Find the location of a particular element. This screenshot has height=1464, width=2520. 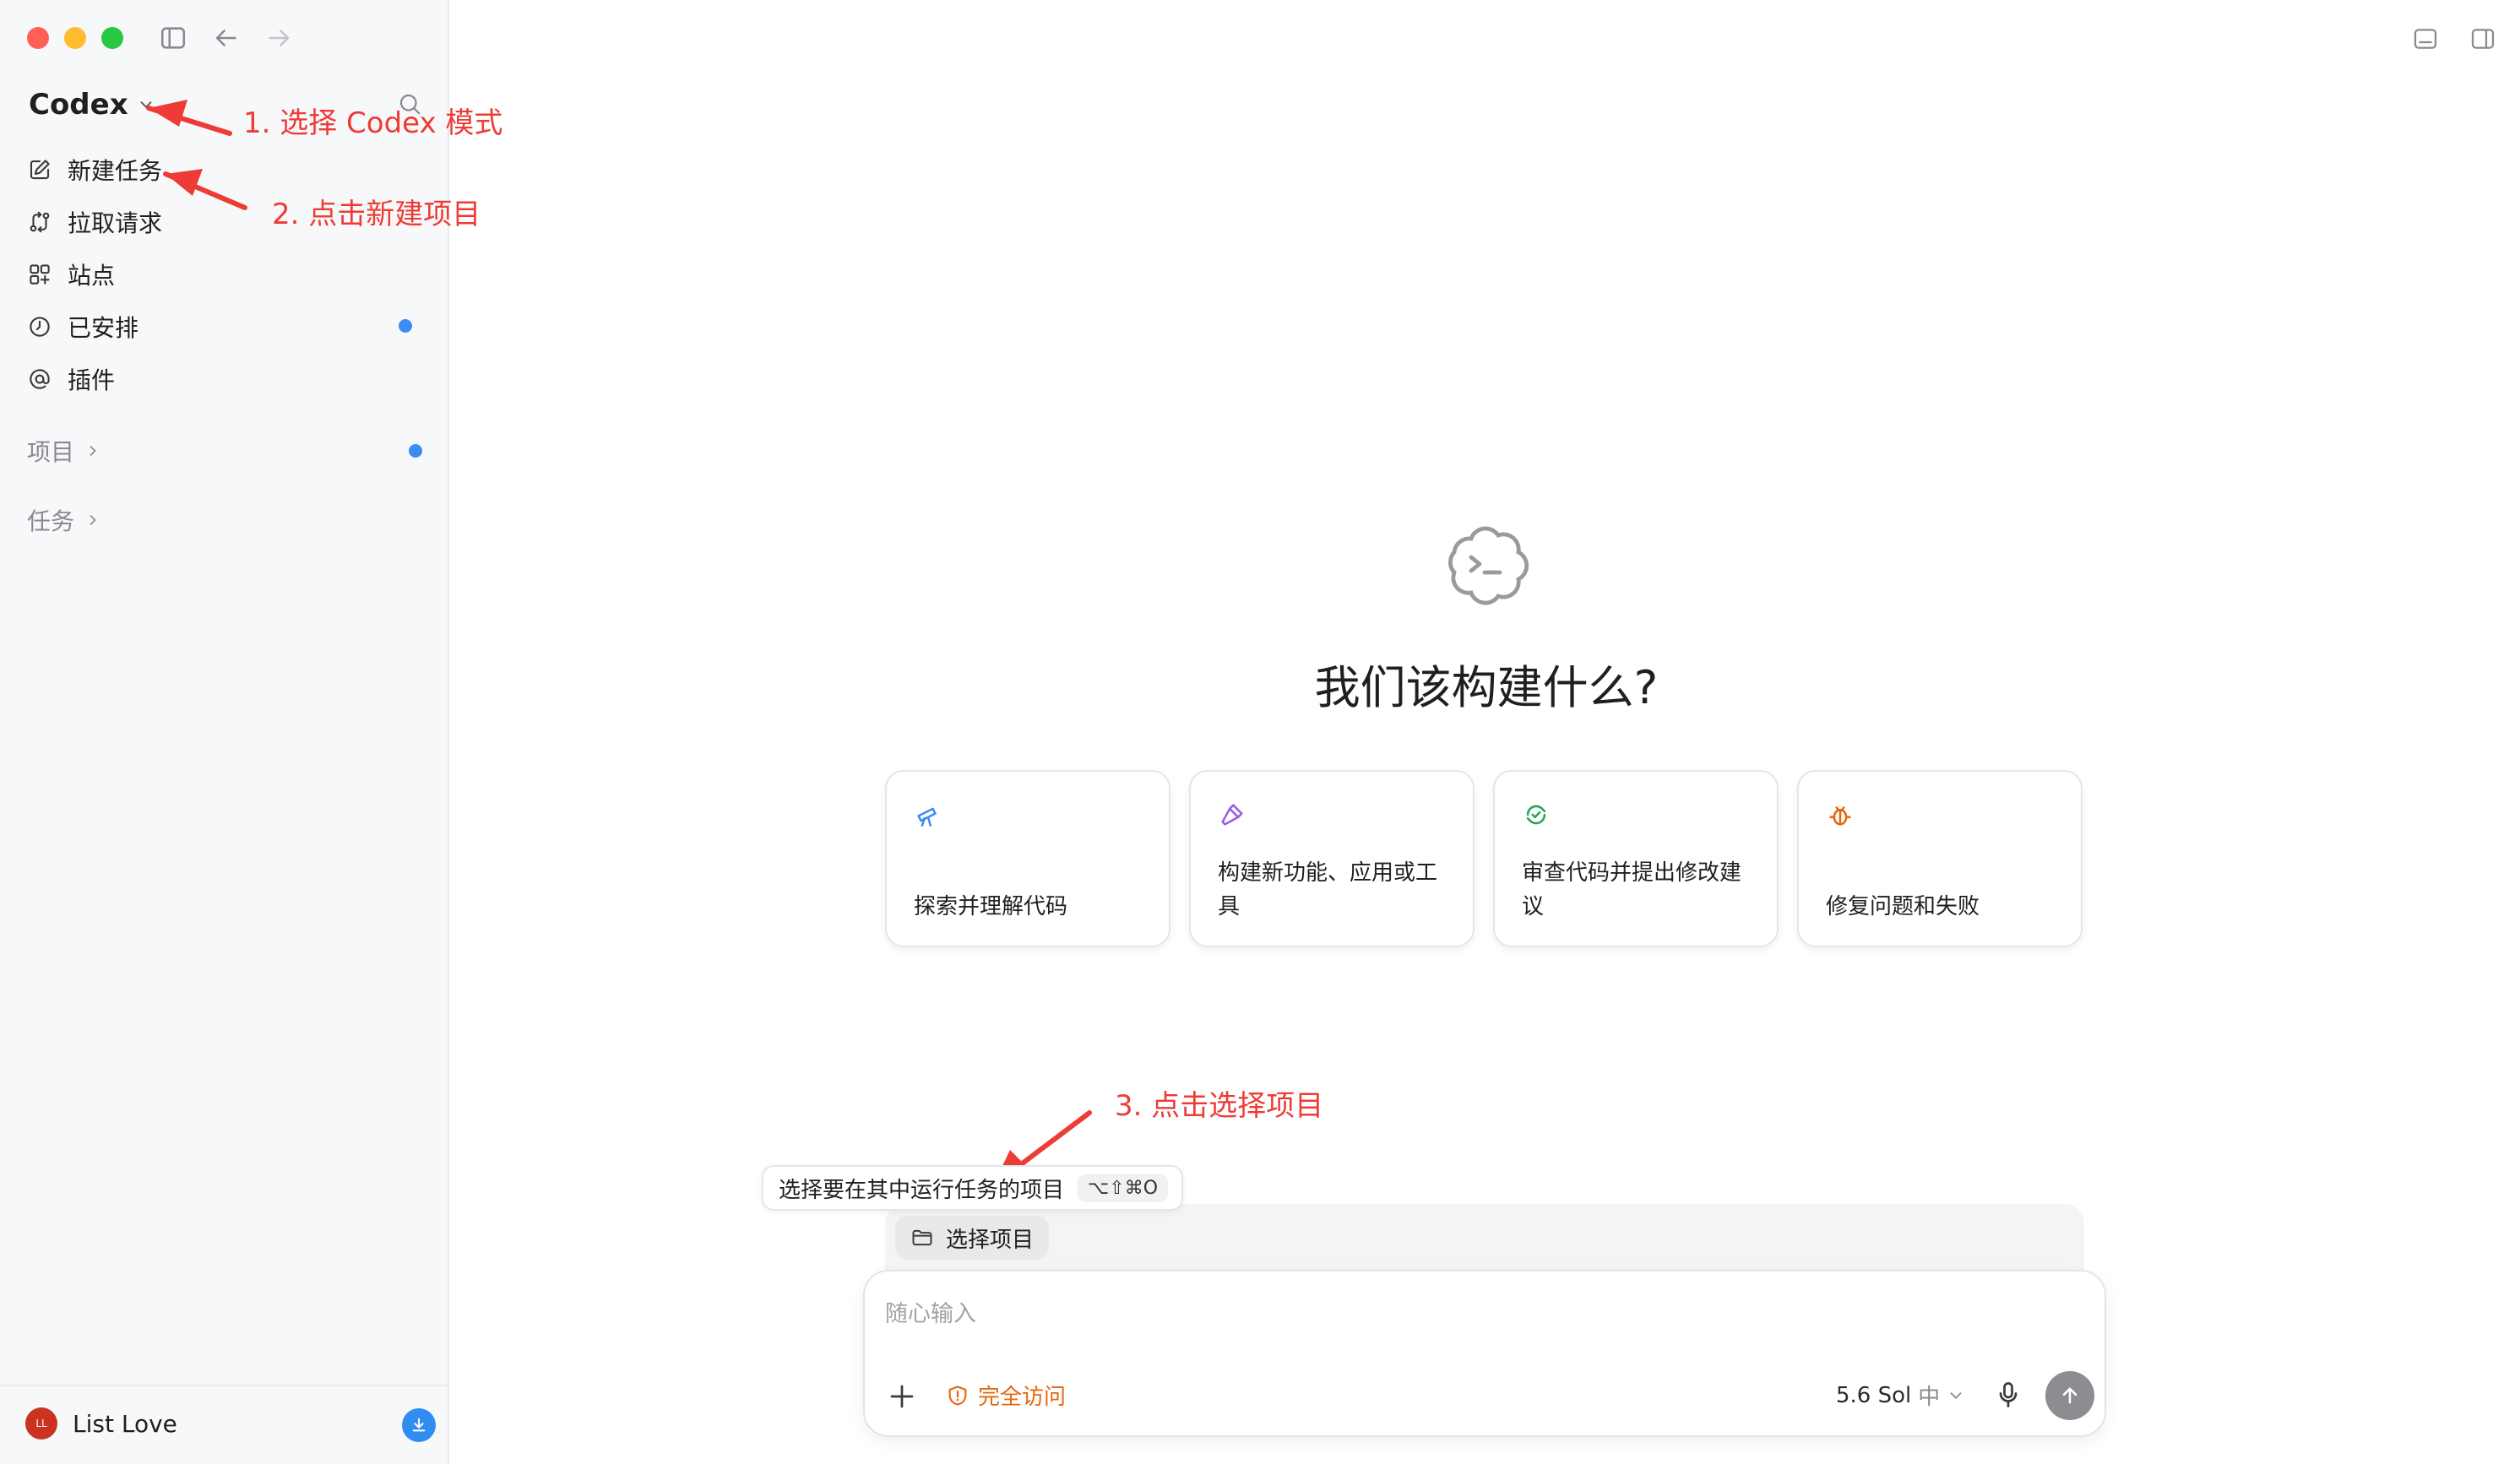

codex-cloud-logo-icon is located at coordinates (1488, 565).